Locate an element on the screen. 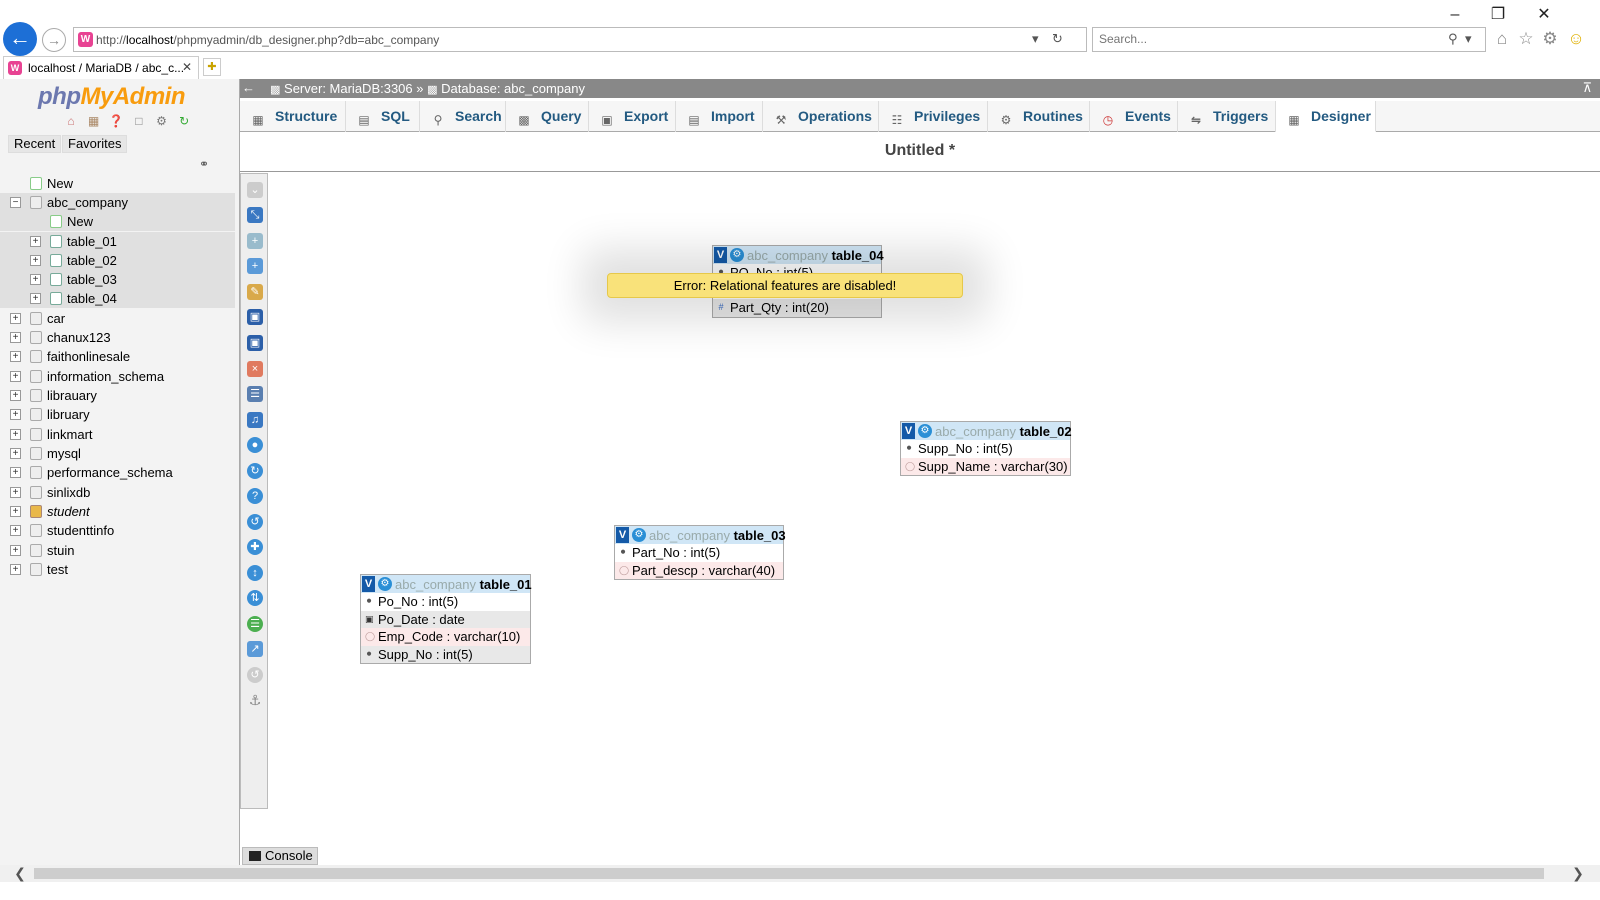  collapse-icon: − is located at coordinates (15, 202).